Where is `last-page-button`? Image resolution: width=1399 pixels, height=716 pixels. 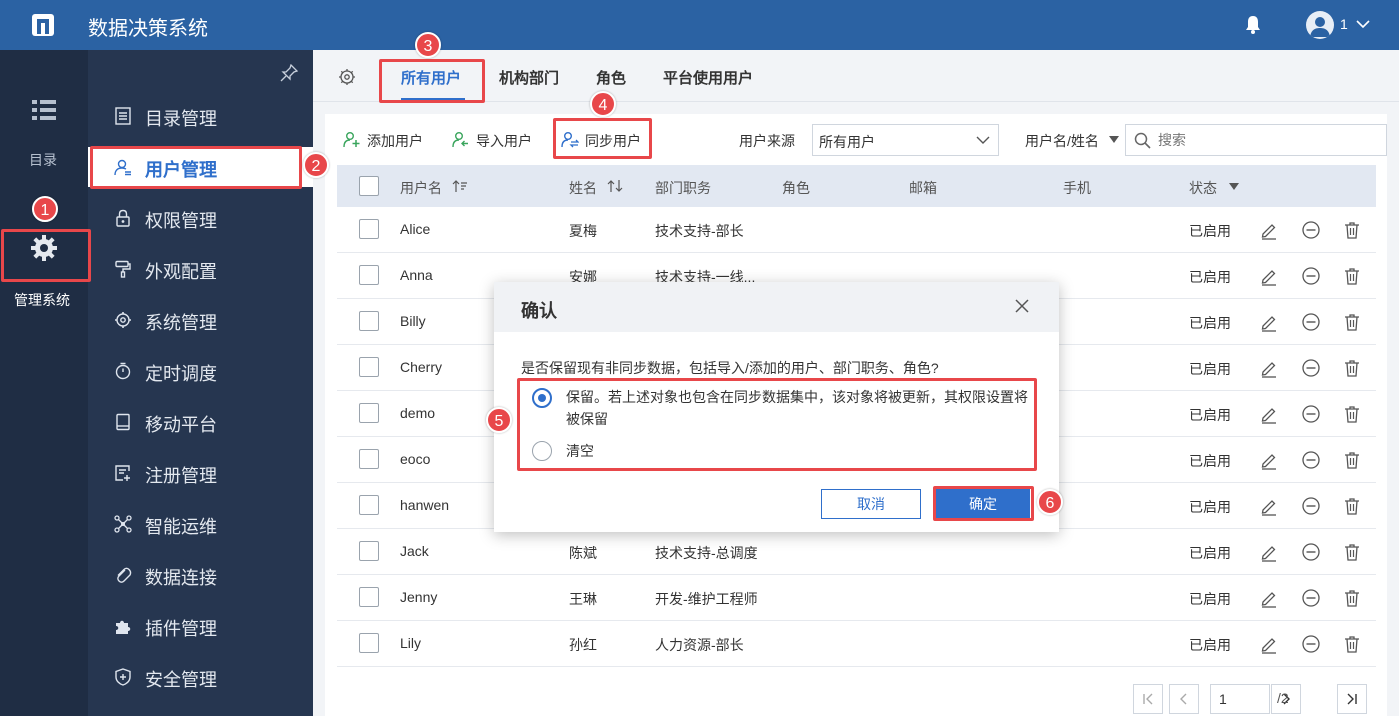 last-page-button is located at coordinates (1352, 699).